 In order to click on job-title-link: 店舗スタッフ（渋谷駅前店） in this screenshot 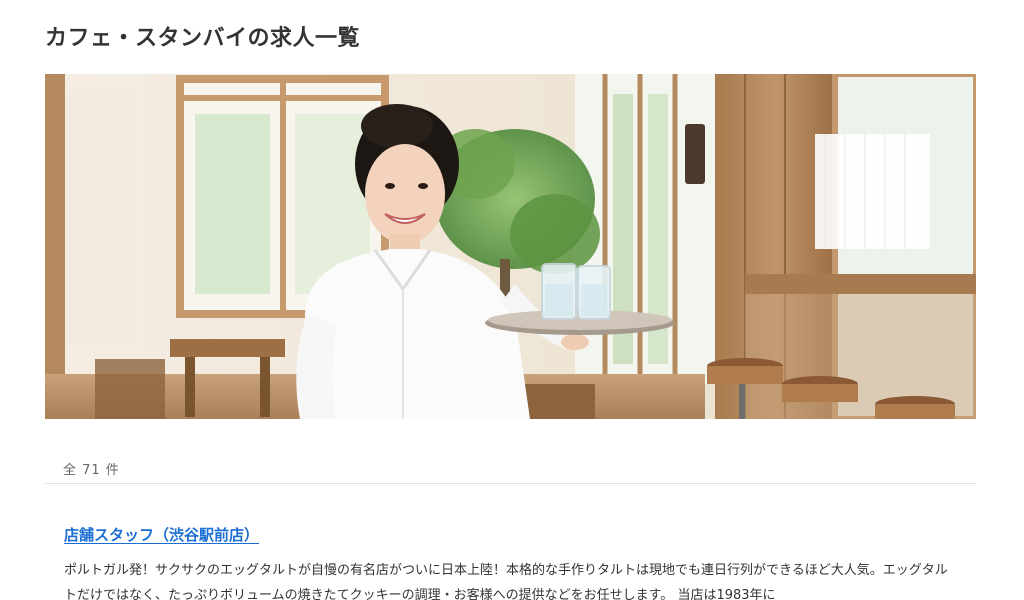, I will do `click(161, 534)`.